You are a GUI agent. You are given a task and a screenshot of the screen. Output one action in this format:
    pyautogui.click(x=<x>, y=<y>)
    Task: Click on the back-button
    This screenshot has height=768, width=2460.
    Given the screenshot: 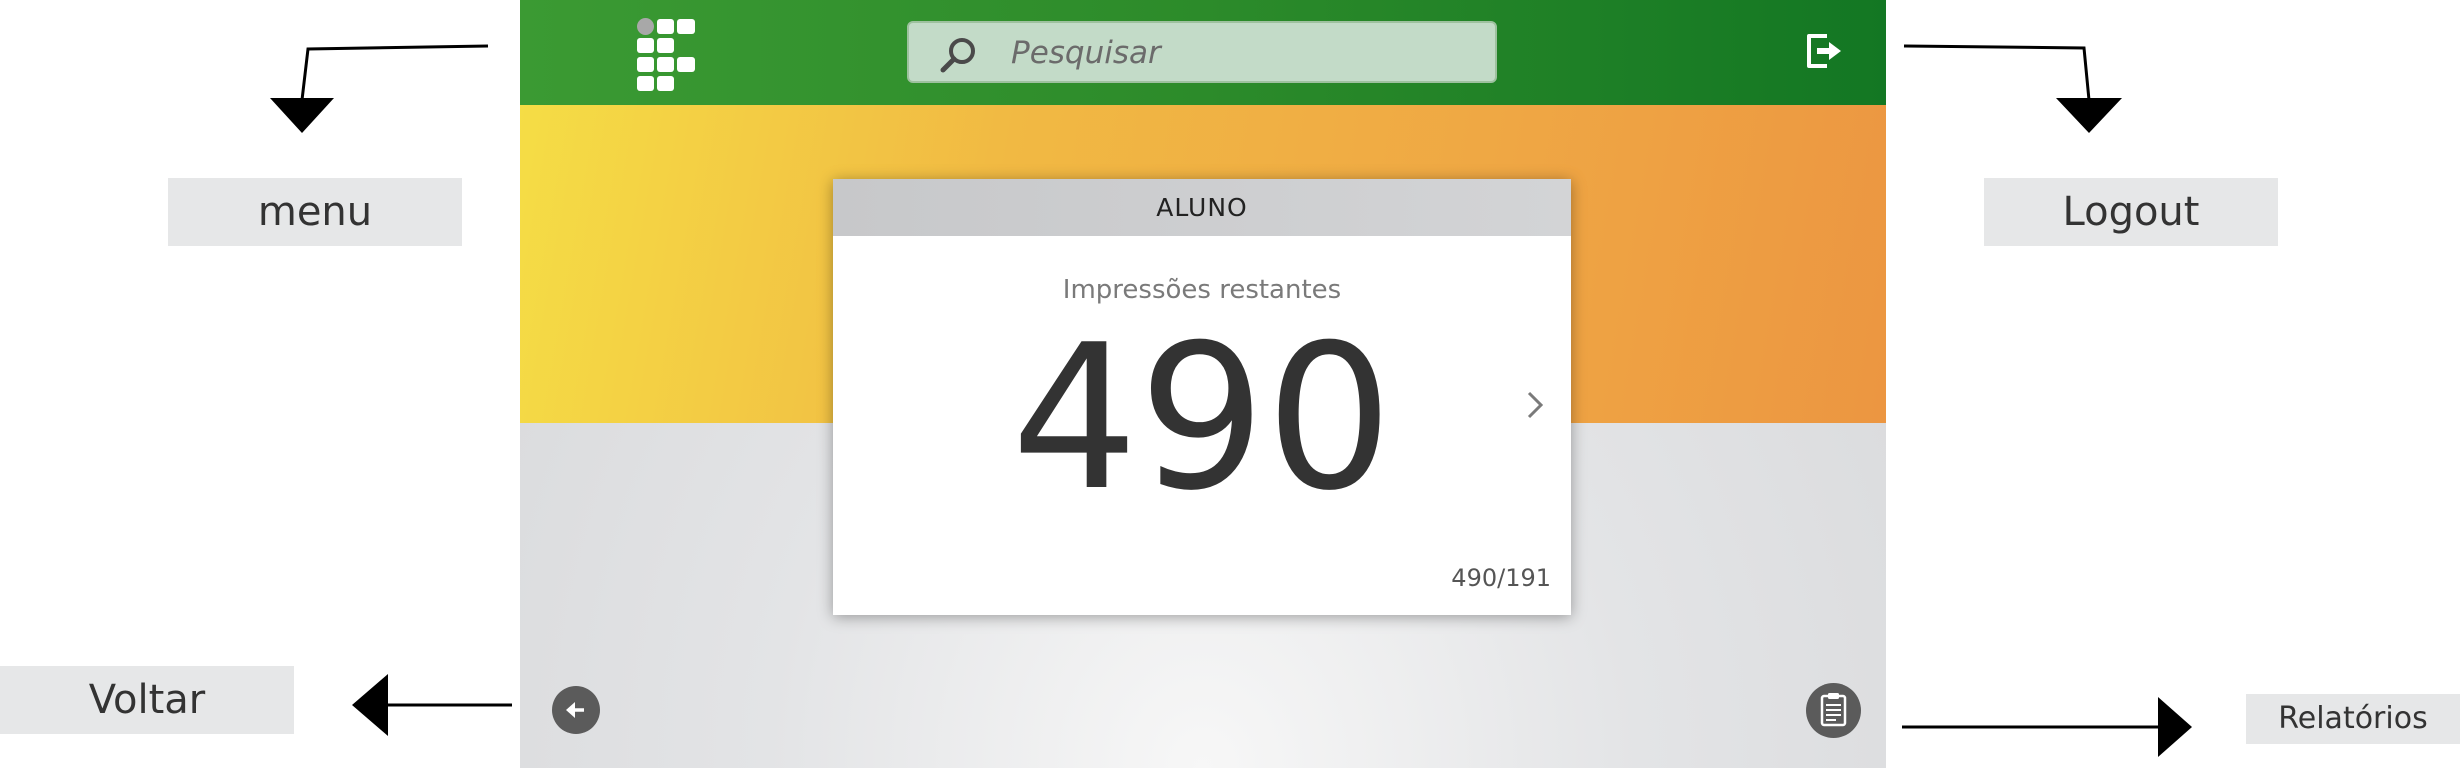 What is the action you would take?
    pyautogui.click(x=576, y=710)
    